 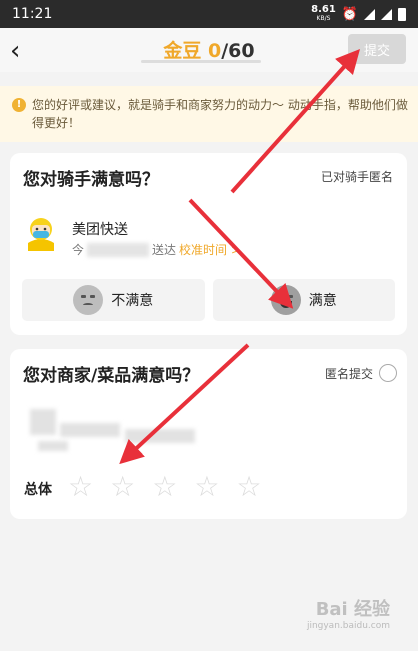 I want to click on star-rating: ☆ ☆ ☆ ☆ ☆, so click(x=165, y=487).